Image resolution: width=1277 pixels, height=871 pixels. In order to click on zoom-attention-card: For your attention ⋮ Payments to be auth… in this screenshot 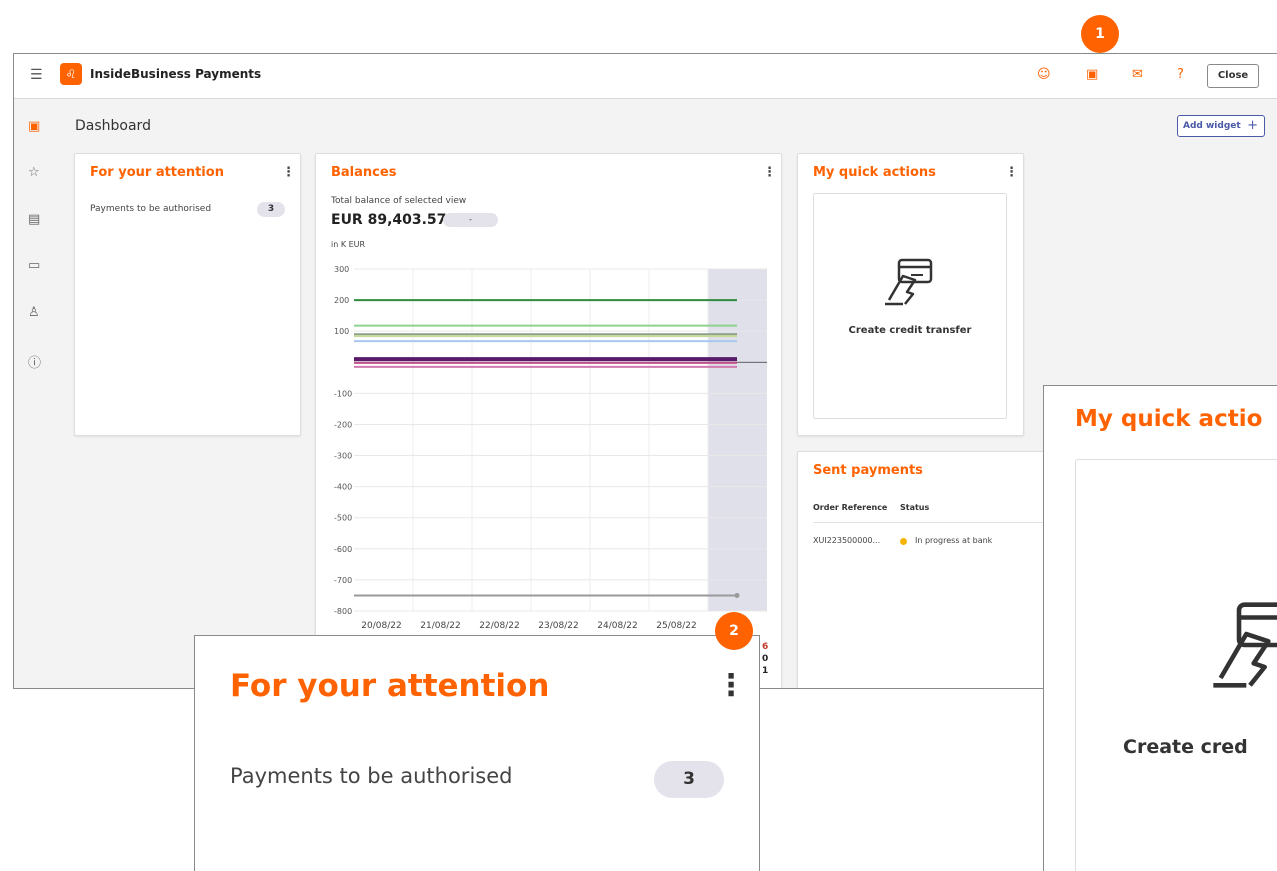, I will do `click(477, 753)`.